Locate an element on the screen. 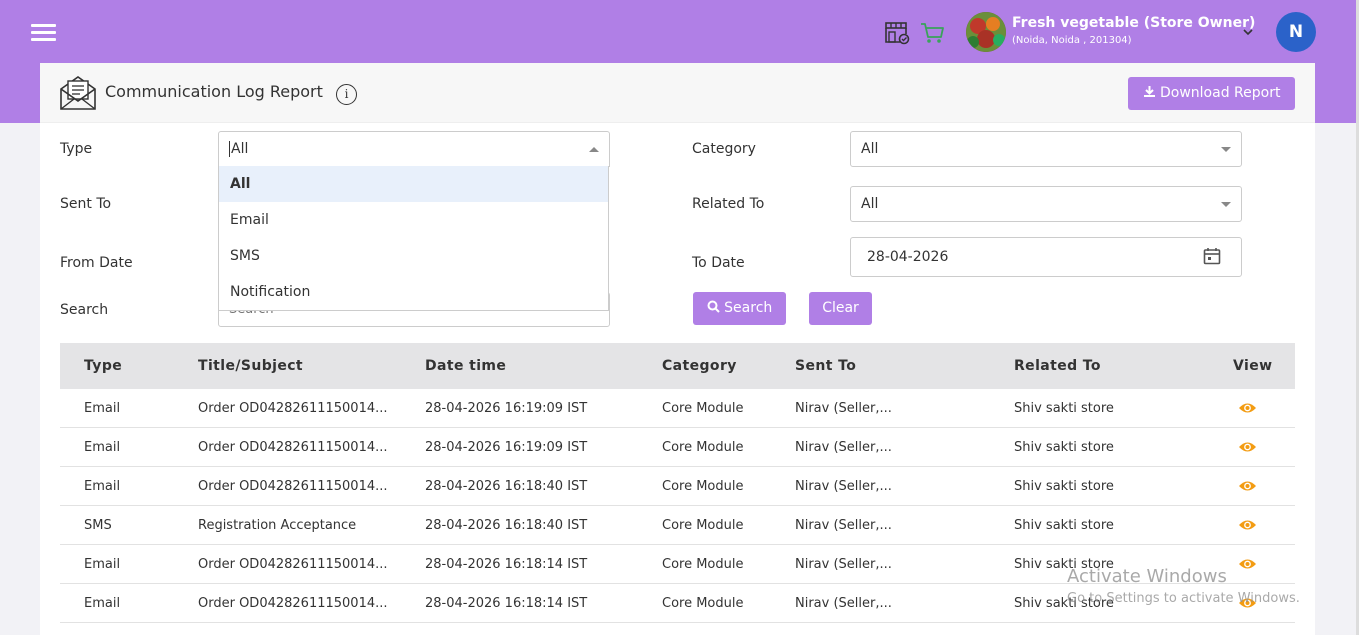 The width and height of the screenshot is (1359, 635). column-header-datetime: Date time is located at coordinates (465, 366).